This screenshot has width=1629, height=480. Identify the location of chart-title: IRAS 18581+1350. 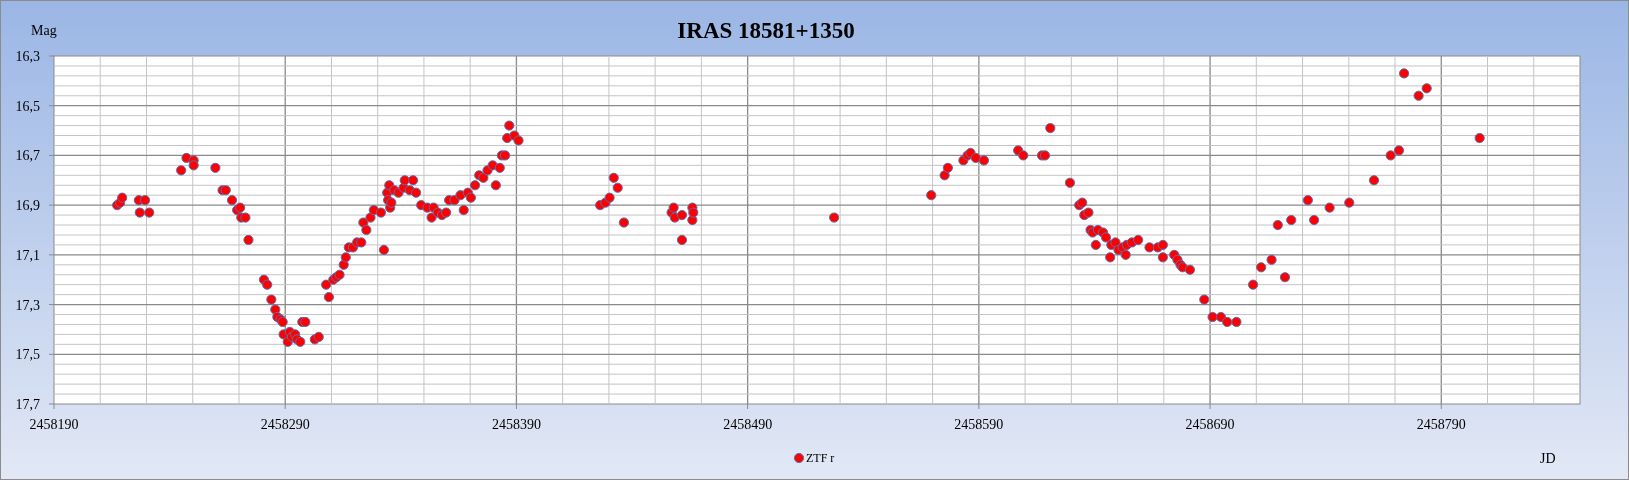
(766, 30).